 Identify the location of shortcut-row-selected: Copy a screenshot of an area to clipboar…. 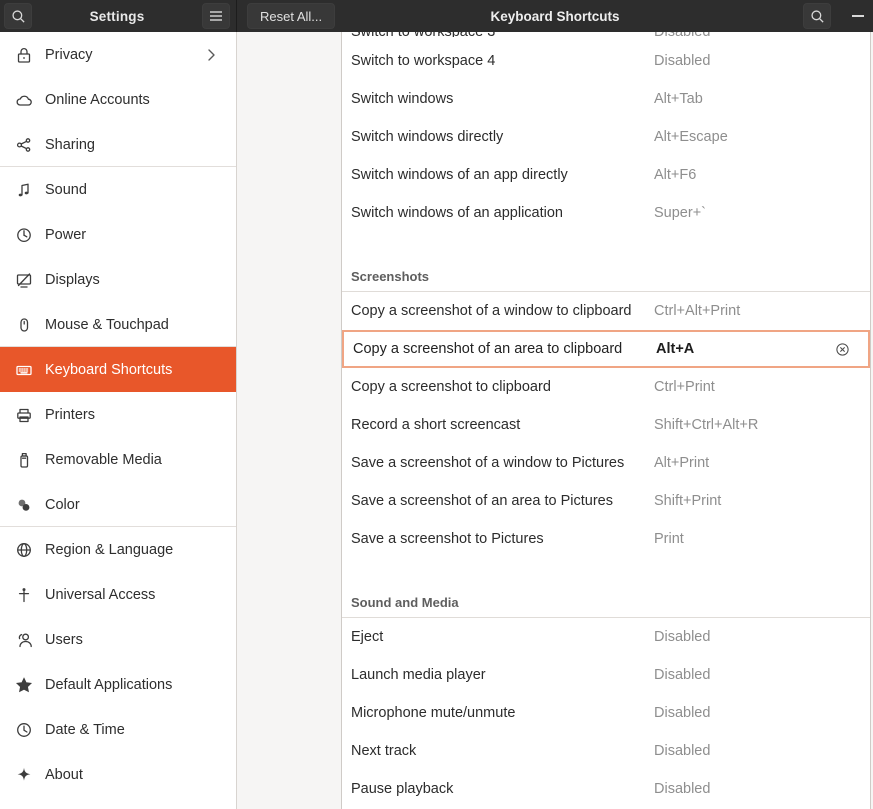
(606, 349).